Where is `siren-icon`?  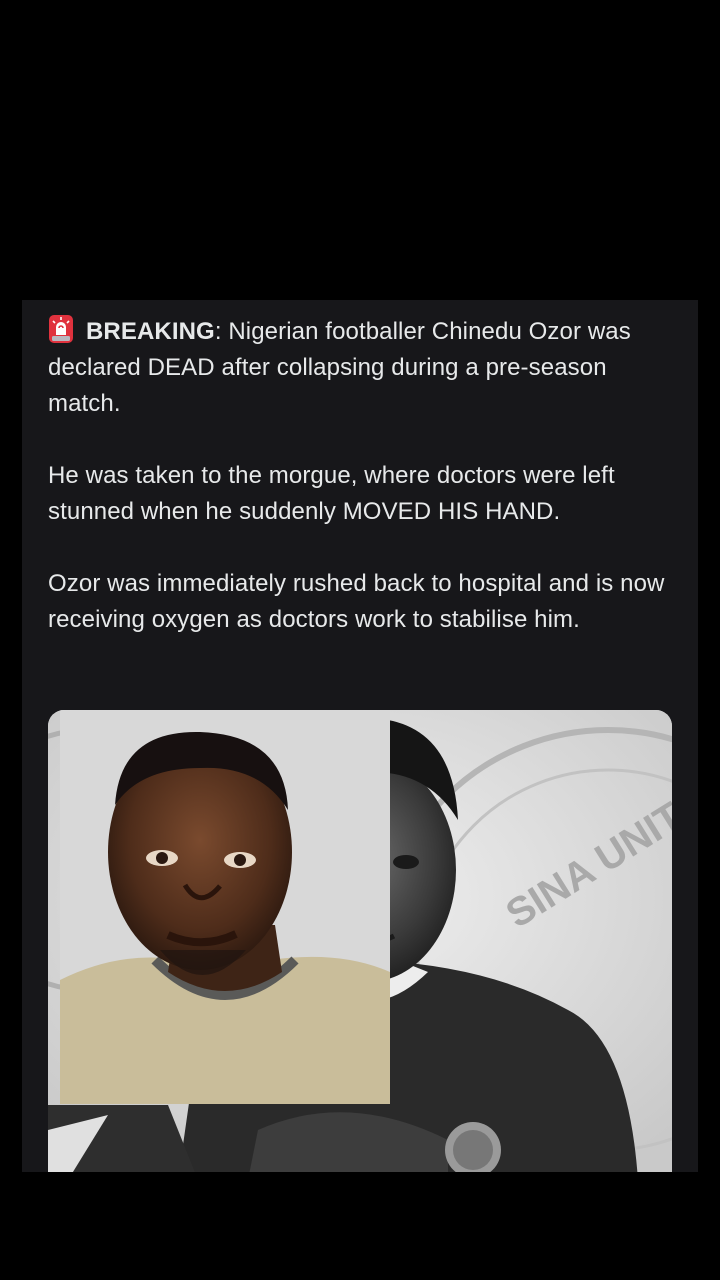
siren-icon is located at coordinates (61, 329).